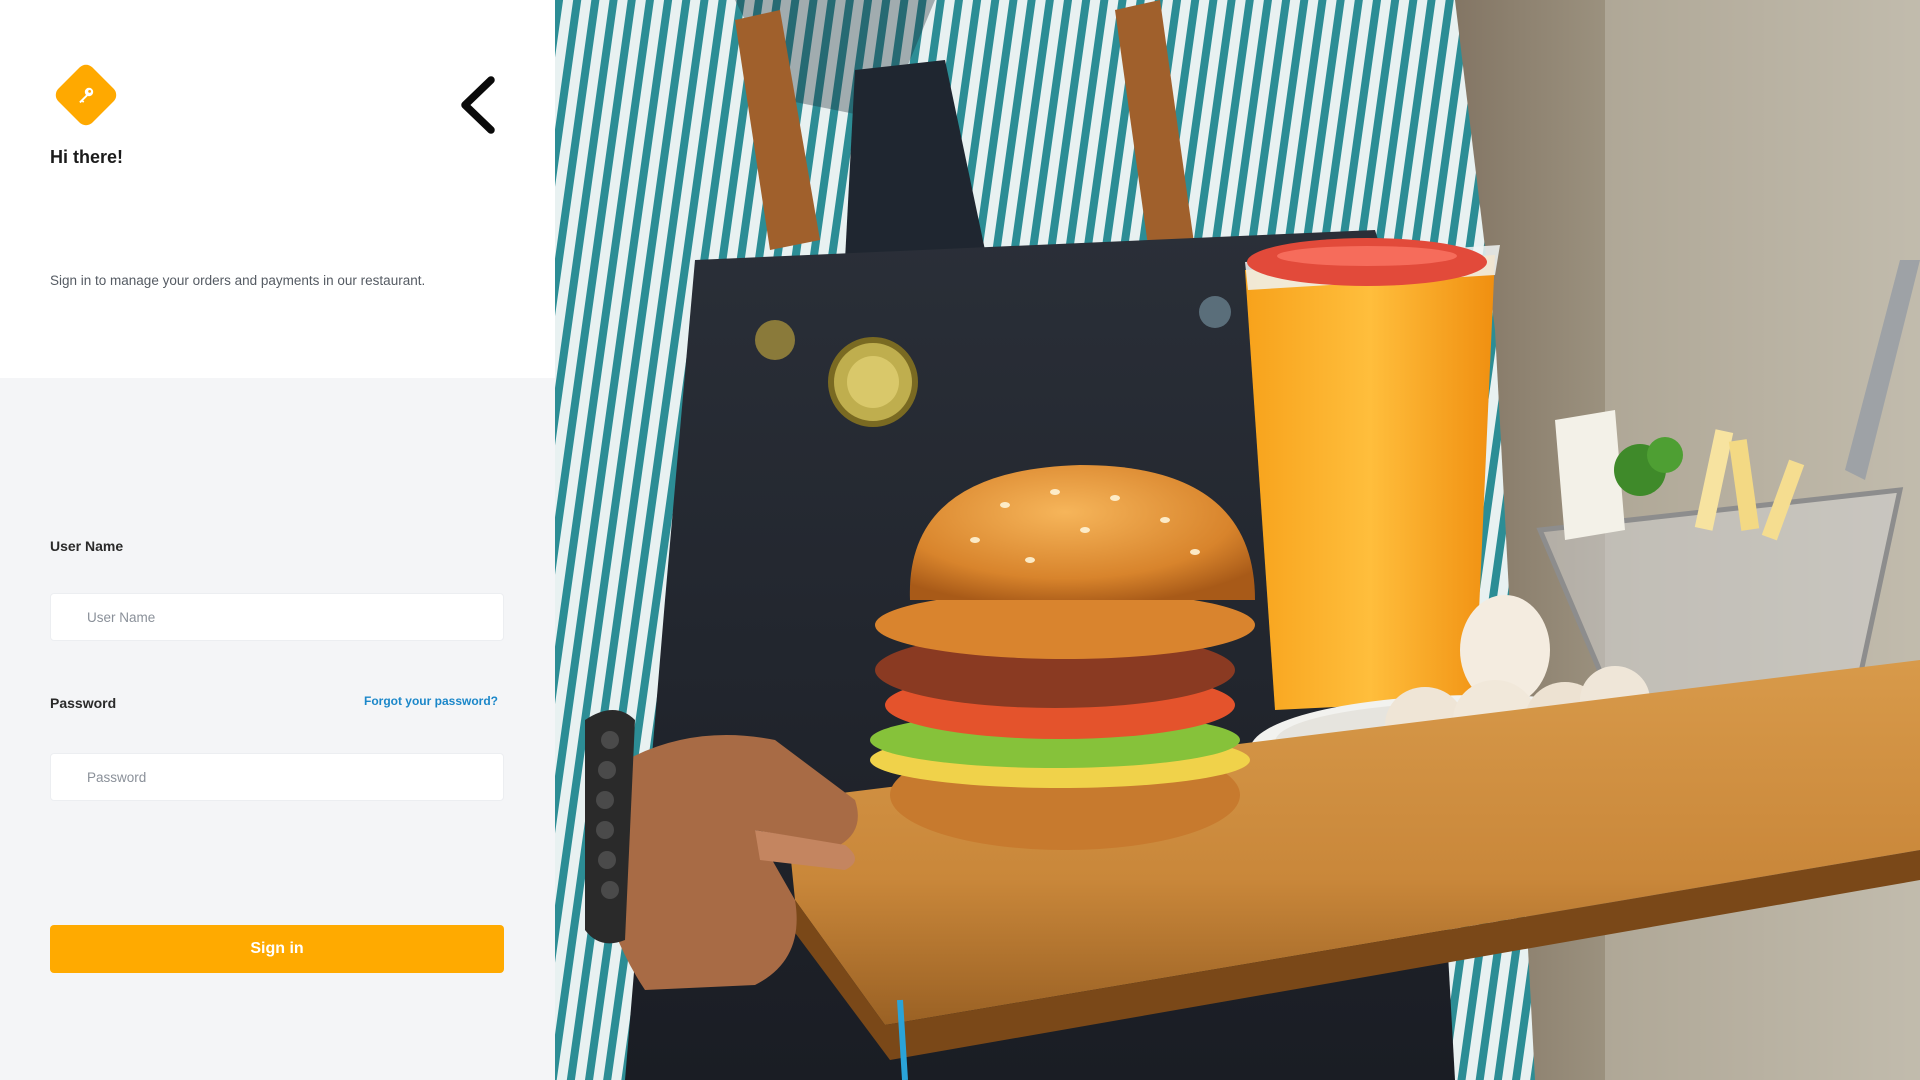 The image size is (1920, 1080). What do you see at coordinates (277, 777) in the screenshot?
I see `password-input` at bounding box center [277, 777].